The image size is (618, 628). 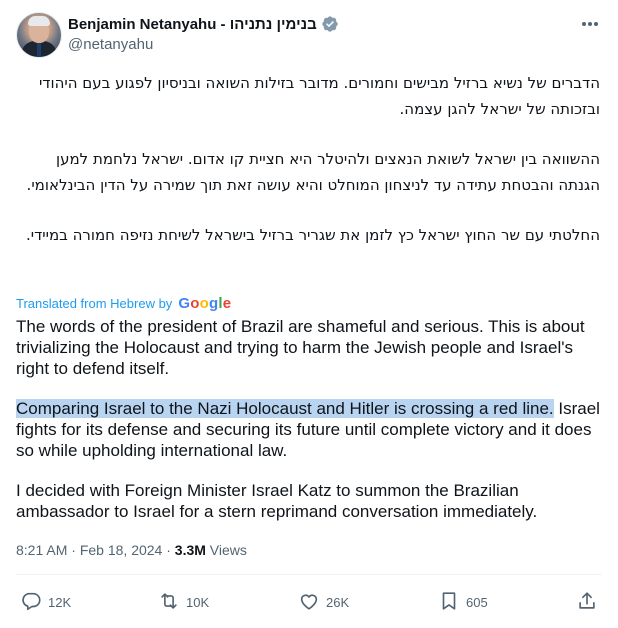 What do you see at coordinates (227, 303) in the screenshot?
I see `google-logo-letter: e` at bounding box center [227, 303].